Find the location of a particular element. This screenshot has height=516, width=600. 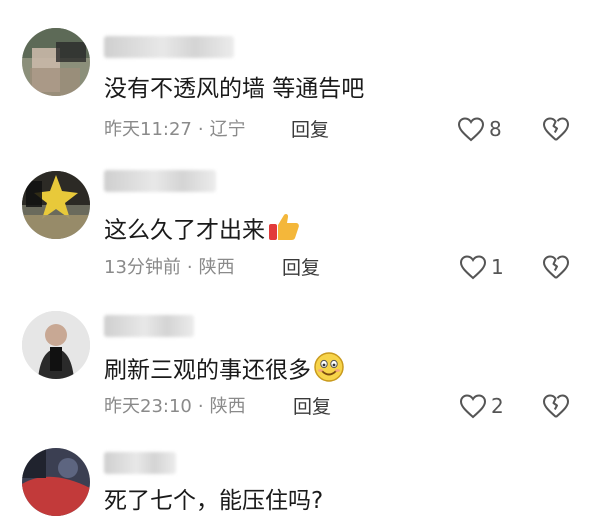

like-button: 1 is located at coordinates (481, 267).